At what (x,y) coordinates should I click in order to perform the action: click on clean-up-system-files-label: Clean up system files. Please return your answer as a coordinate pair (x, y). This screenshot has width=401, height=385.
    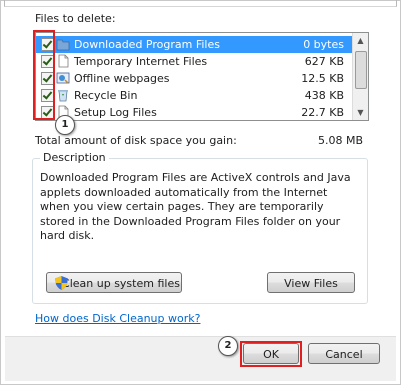
    Looking at the image, I should click on (121, 283).